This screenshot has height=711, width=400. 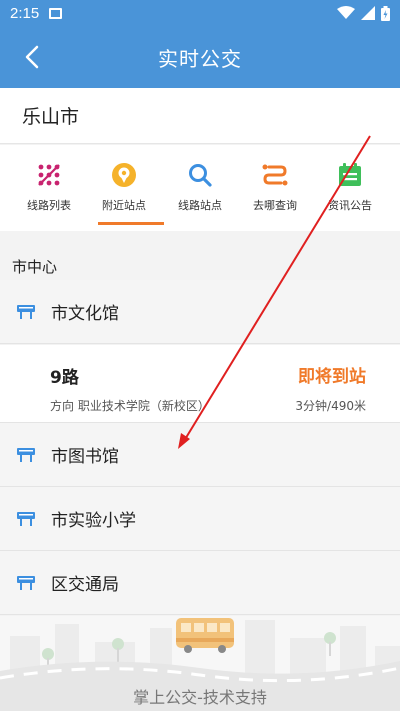 I want to click on city-selector: 乐山市, so click(x=200, y=116).